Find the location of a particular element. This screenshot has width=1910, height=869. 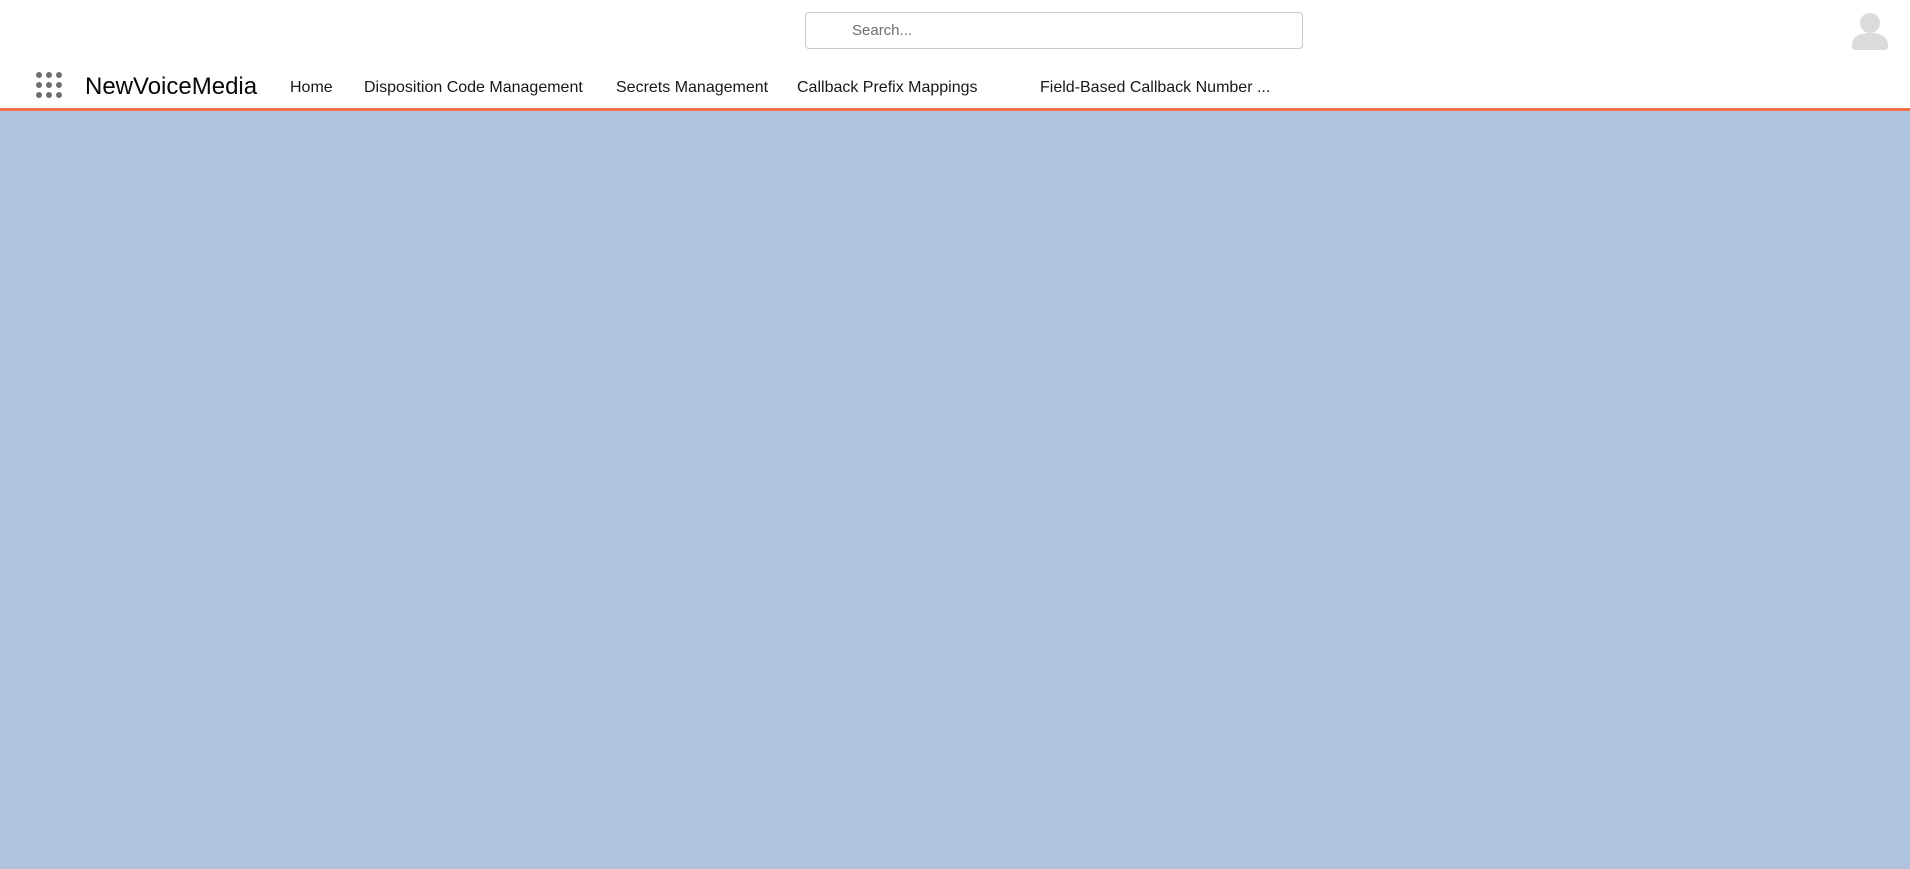

global-header is located at coordinates (955, 32).